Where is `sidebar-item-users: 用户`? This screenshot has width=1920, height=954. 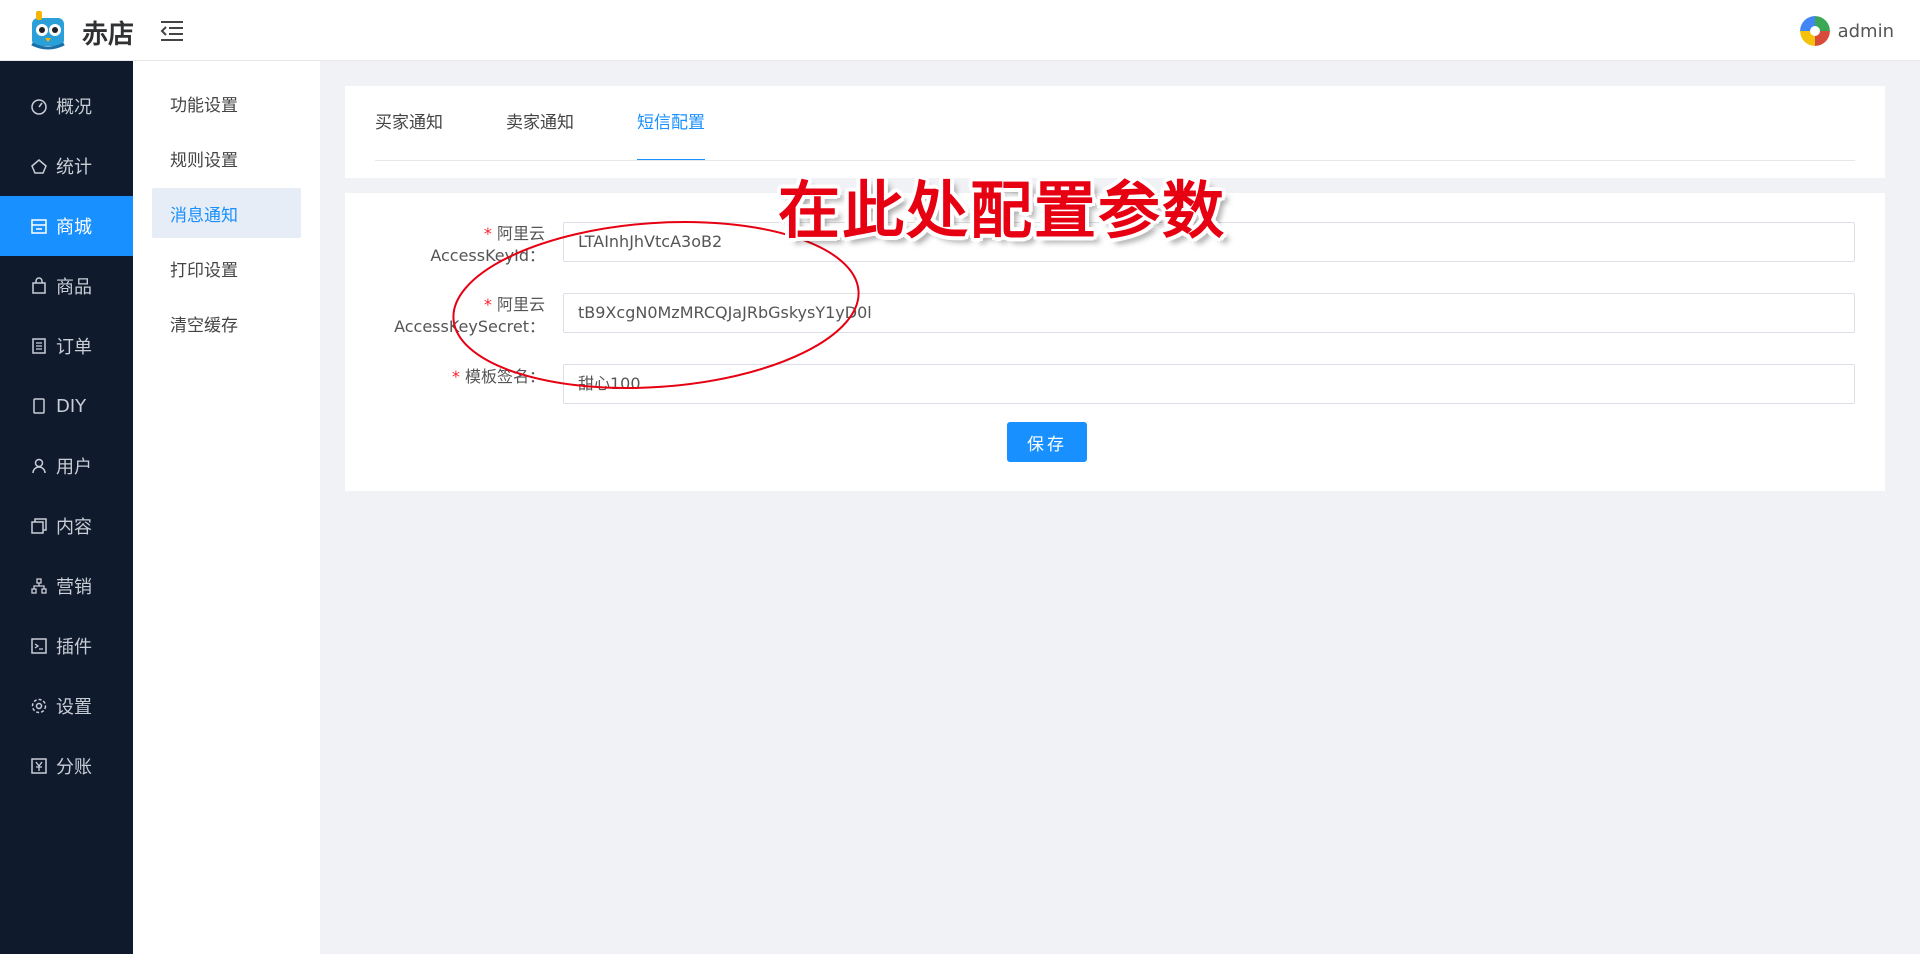 sidebar-item-users: 用户 is located at coordinates (66, 466).